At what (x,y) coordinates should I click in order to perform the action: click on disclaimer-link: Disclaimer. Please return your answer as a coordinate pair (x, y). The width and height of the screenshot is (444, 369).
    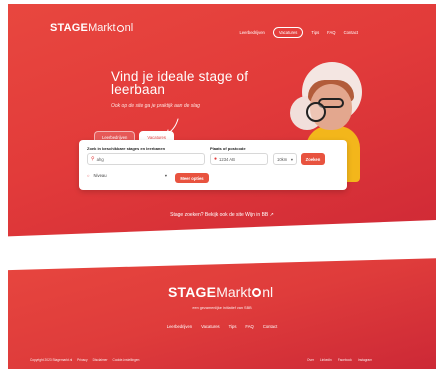
    Looking at the image, I should click on (100, 360).